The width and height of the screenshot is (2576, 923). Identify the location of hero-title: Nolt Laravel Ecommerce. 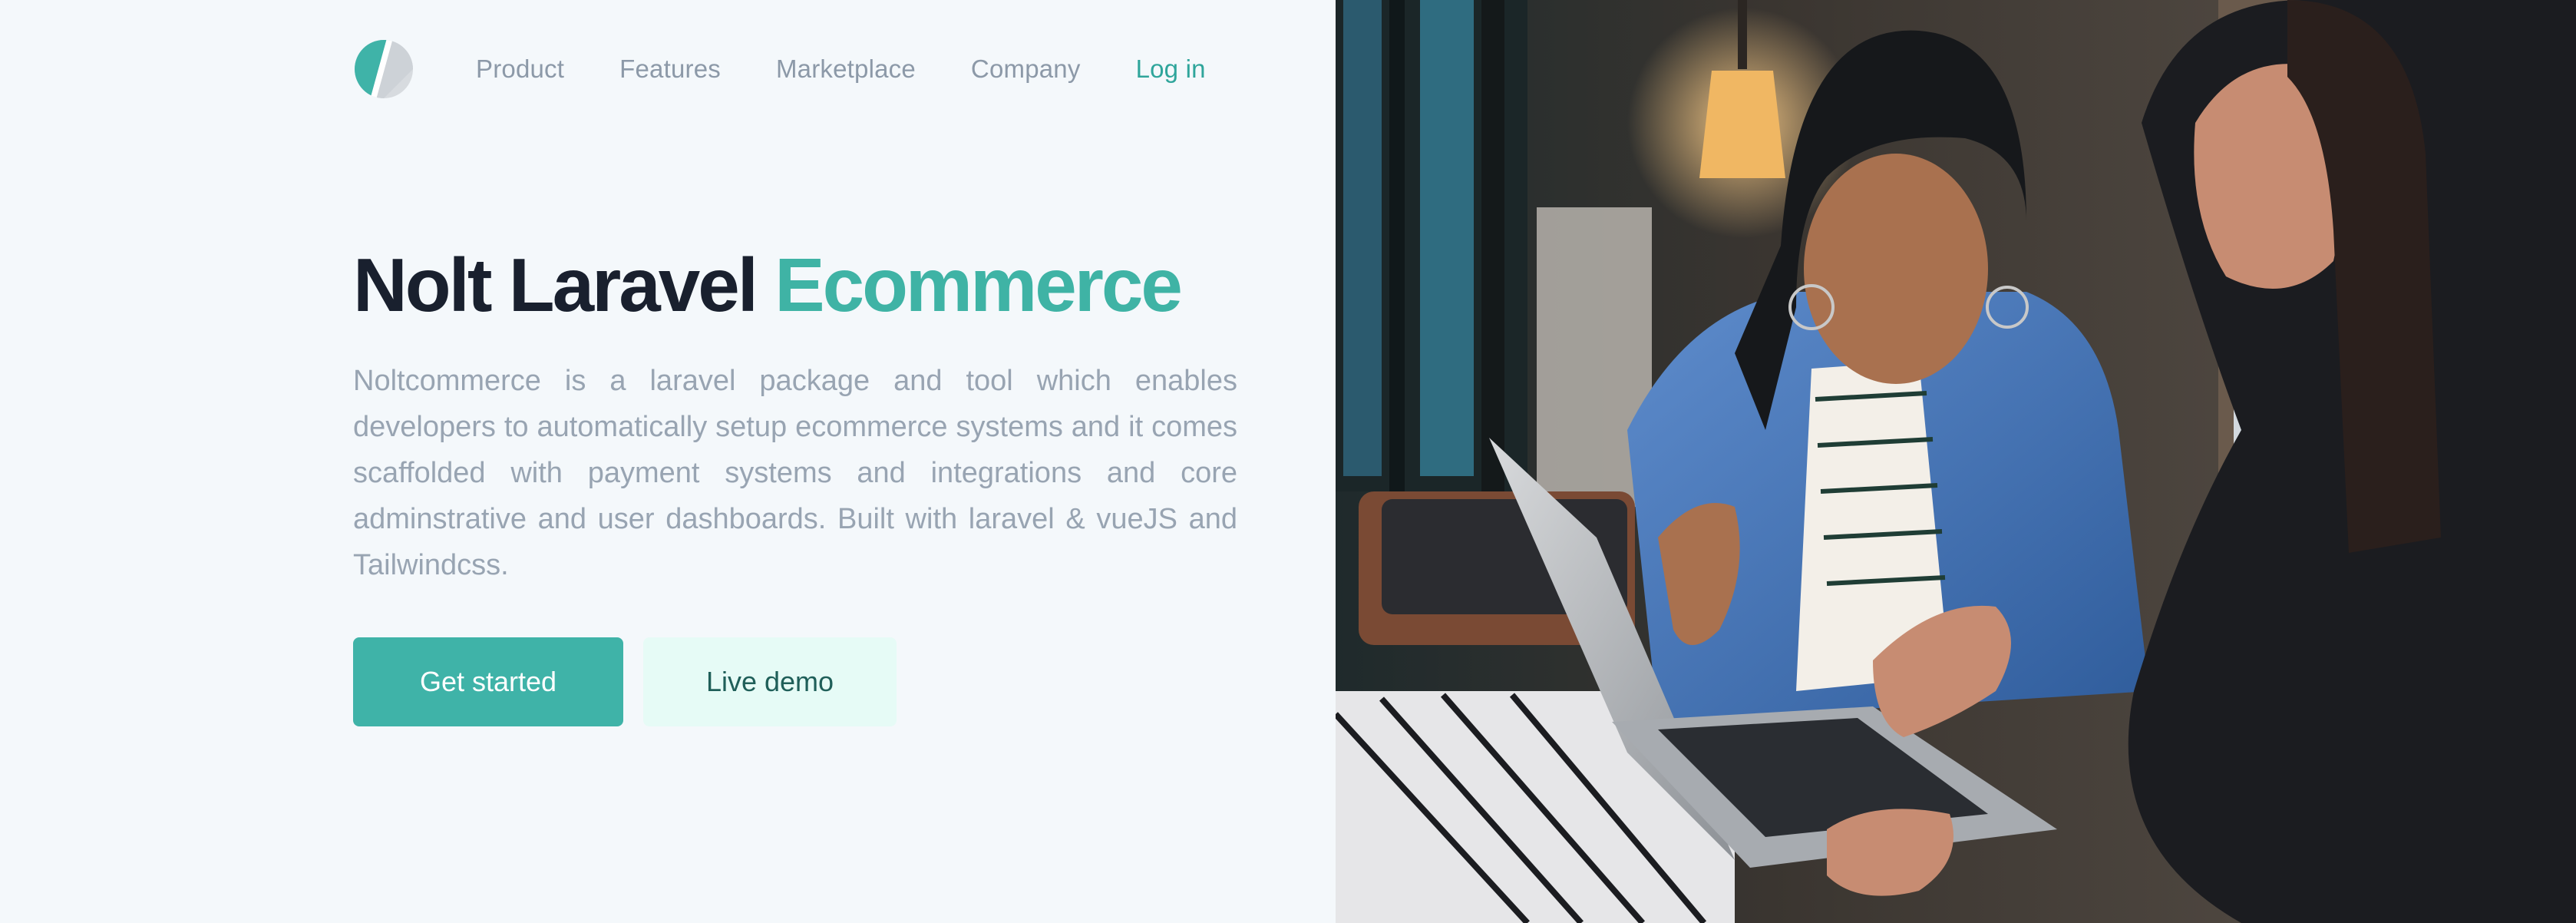
(768, 285).